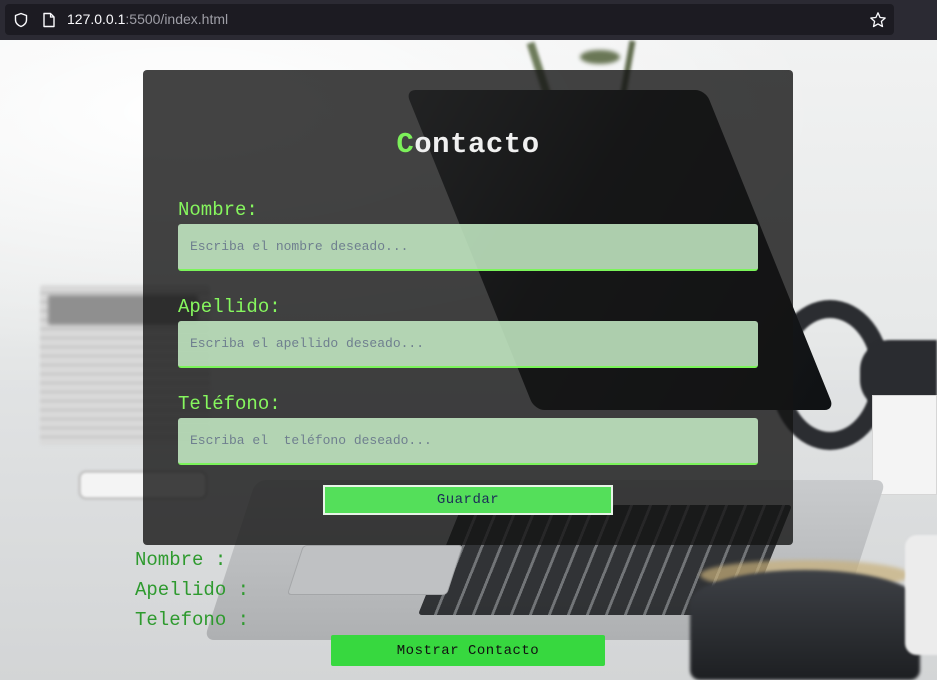  I want to click on star-icon, so click(878, 19).